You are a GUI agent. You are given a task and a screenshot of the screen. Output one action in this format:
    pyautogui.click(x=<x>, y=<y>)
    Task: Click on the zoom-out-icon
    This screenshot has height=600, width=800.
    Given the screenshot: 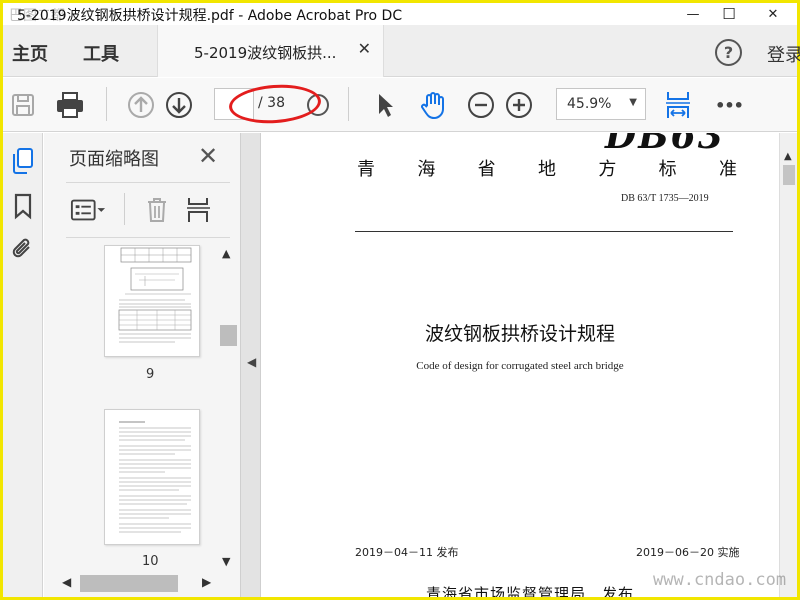 What is the action you would take?
    pyautogui.click(x=481, y=105)
    